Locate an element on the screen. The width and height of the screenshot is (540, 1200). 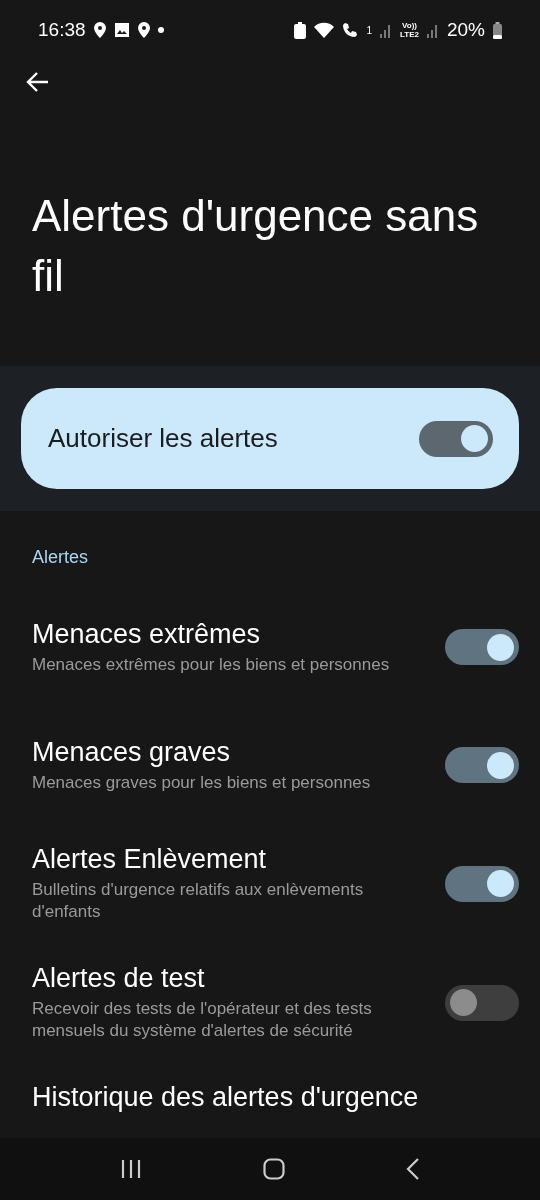
setting-title: Alertes Enlèvement is located at coordinates (150, 859).